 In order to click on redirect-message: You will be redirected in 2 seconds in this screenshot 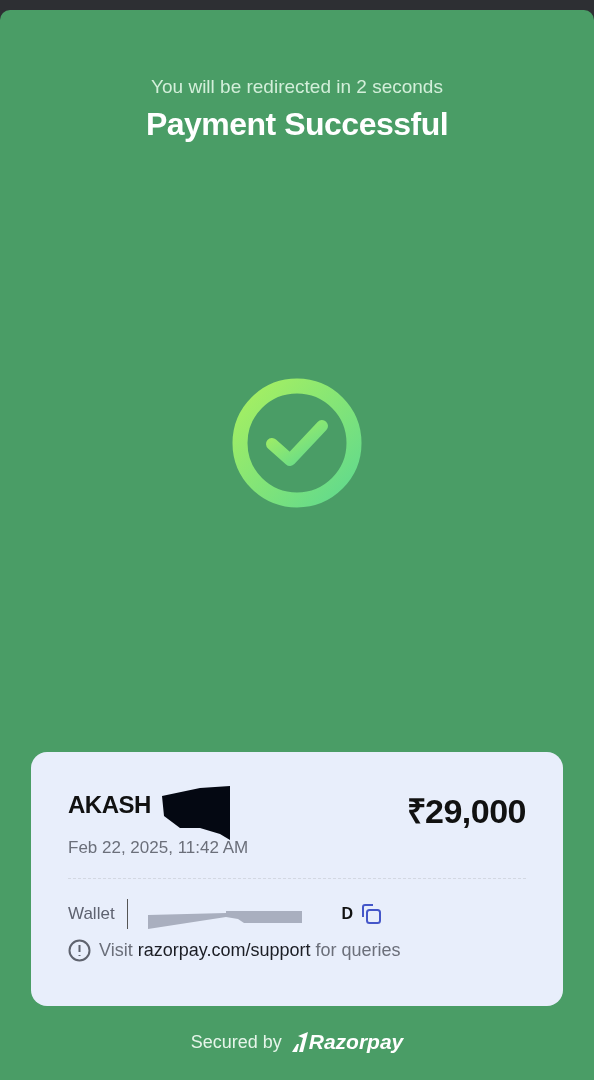, I will do `click(297, 87)`.